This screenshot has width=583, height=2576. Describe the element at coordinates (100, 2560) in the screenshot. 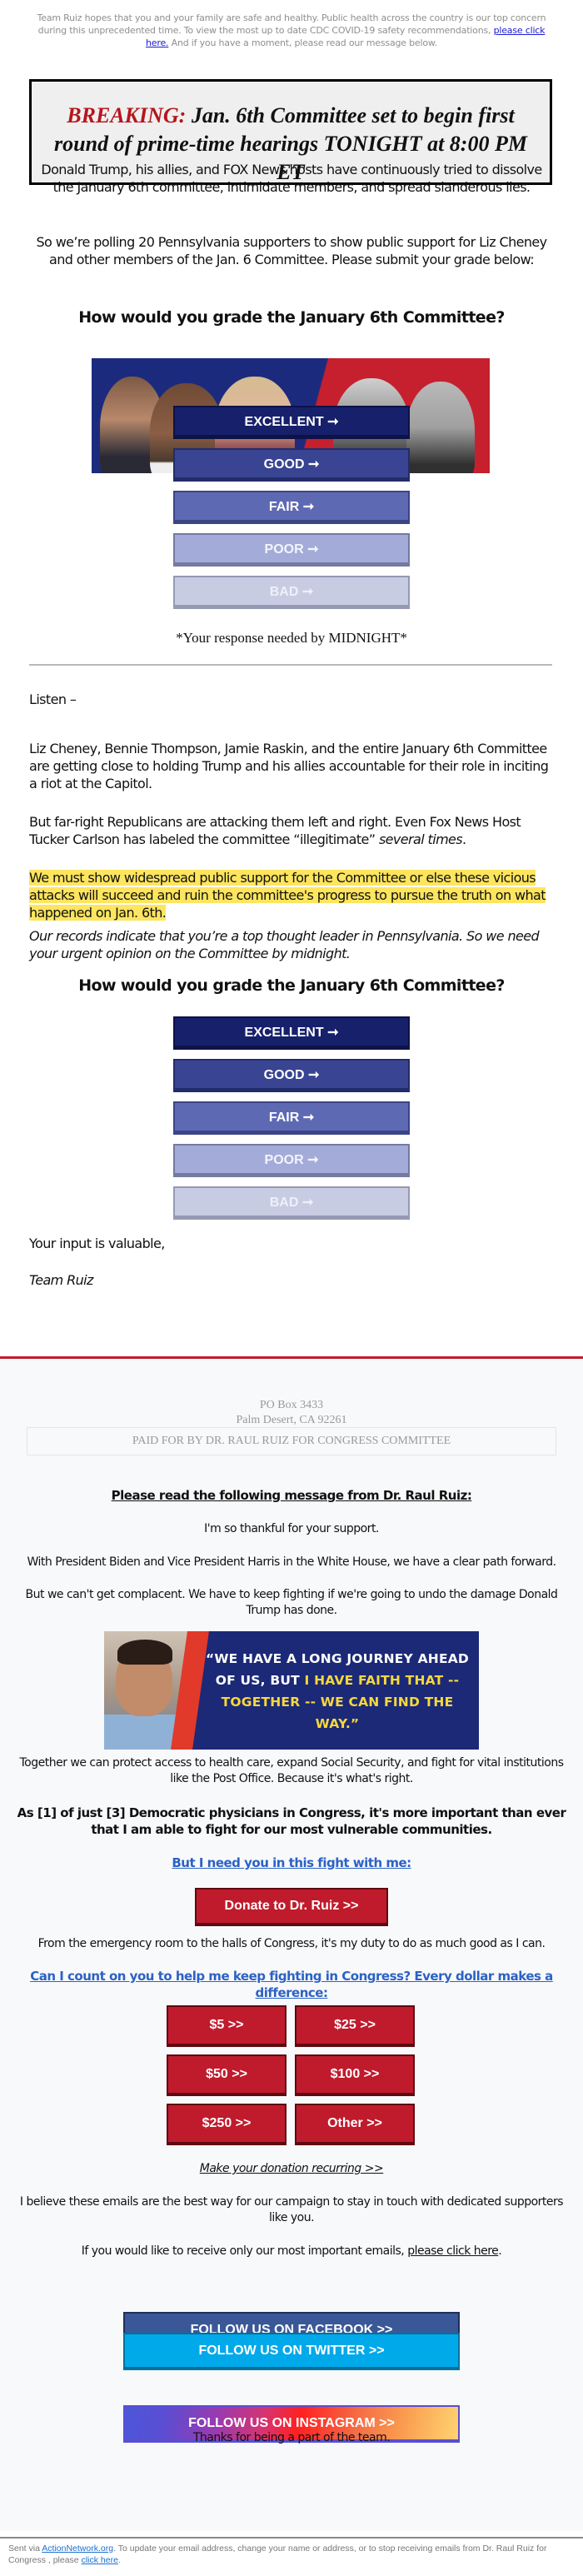

I see `unsubscribe-link: click here` at that location.